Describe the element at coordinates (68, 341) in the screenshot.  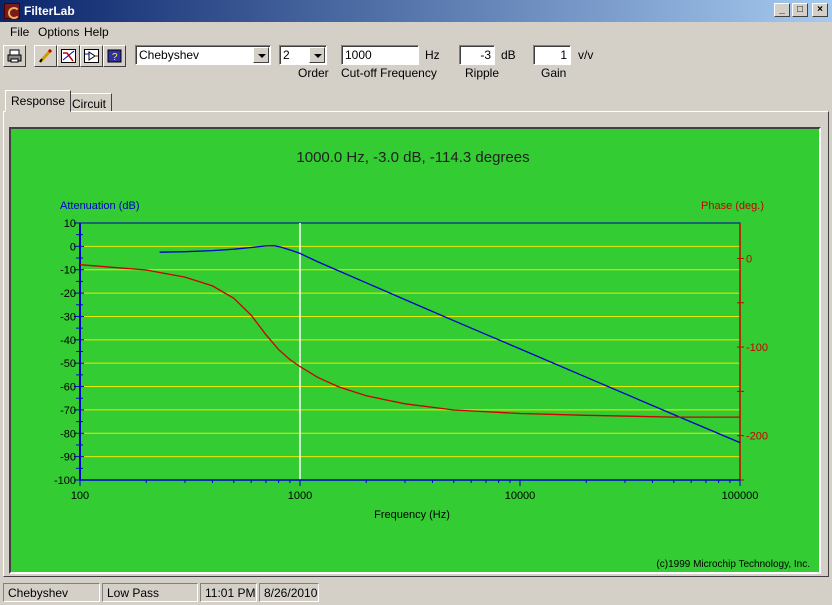
I see `y-tick-label: -40` at that location.